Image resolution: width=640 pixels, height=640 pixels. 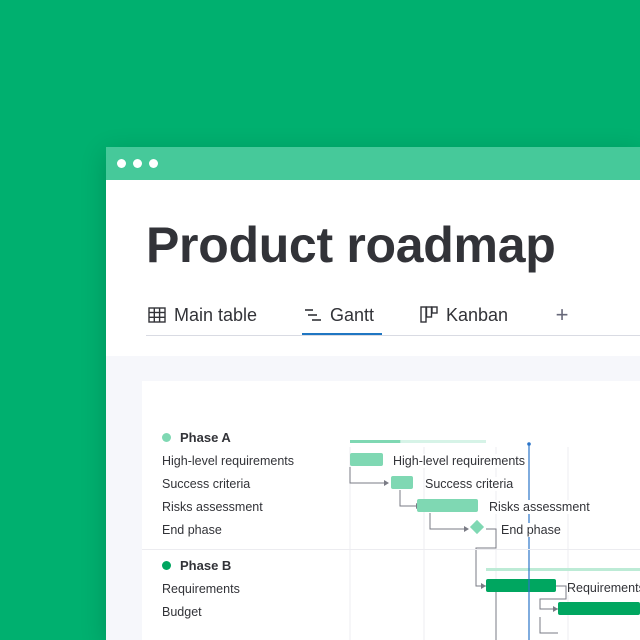 I want to click on gantt-bar-label: Risks assessment, so click(x=540, y=507).